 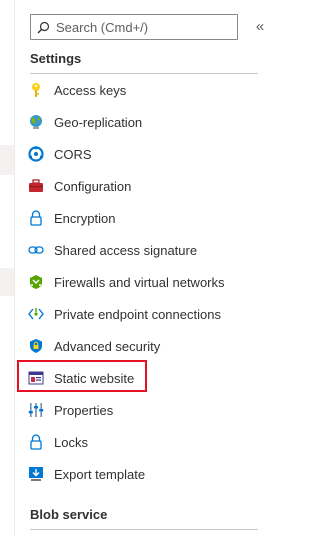 I want to click on menu-item-label: Encryption, so click(x=85, y=218).